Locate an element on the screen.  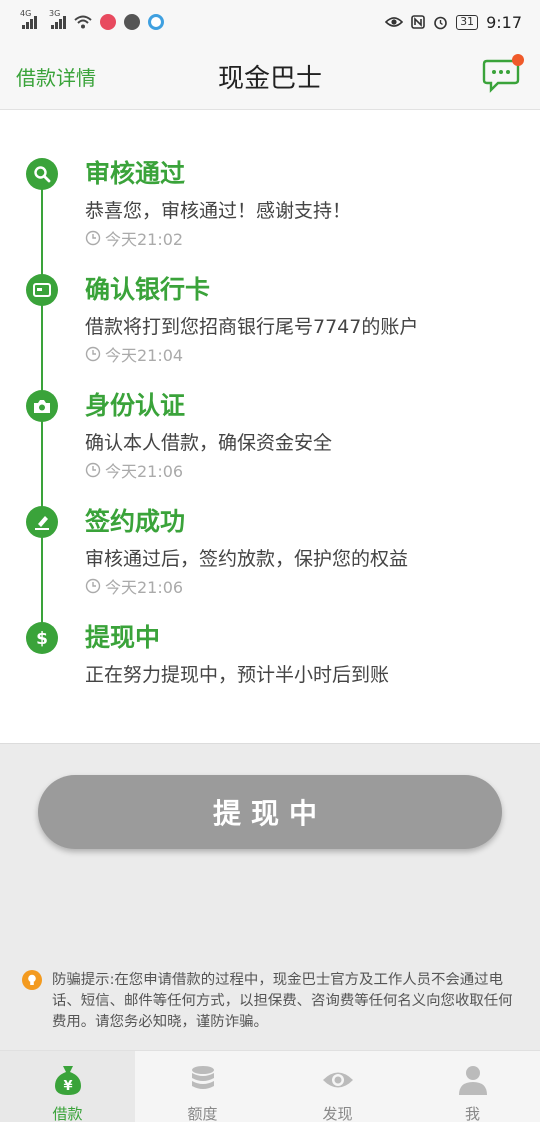
tab-label: 我 is located at coordinates (472, 1113).